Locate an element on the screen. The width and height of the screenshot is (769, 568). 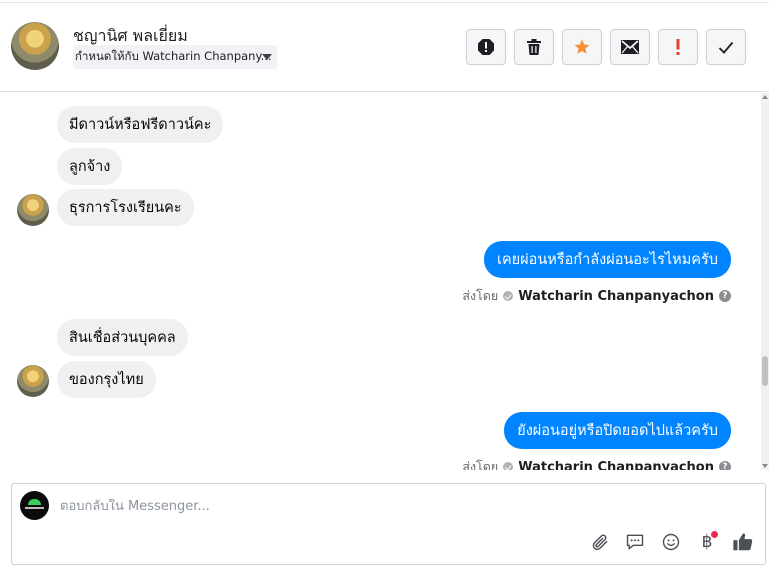
outgoing-message: ยังผ่อนอยู่หรือปิดยอดไปแล้วครับ is located at coordinates (617, 430).